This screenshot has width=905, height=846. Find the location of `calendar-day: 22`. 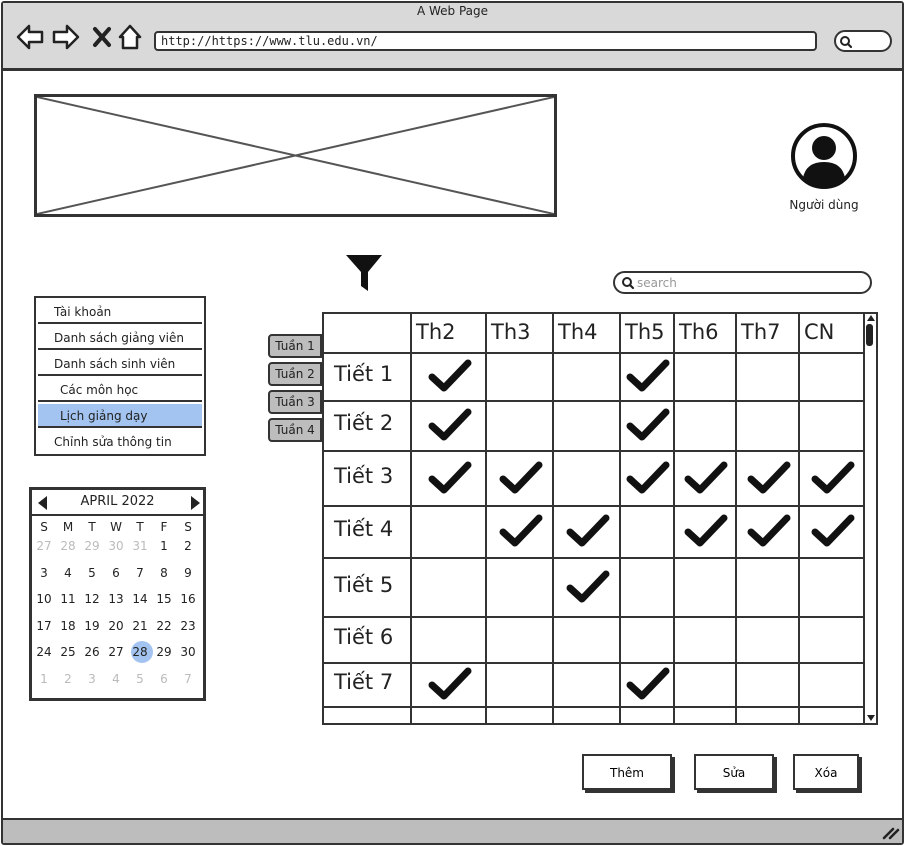

calendar-day: 22 is located at coordinates (164, 626).